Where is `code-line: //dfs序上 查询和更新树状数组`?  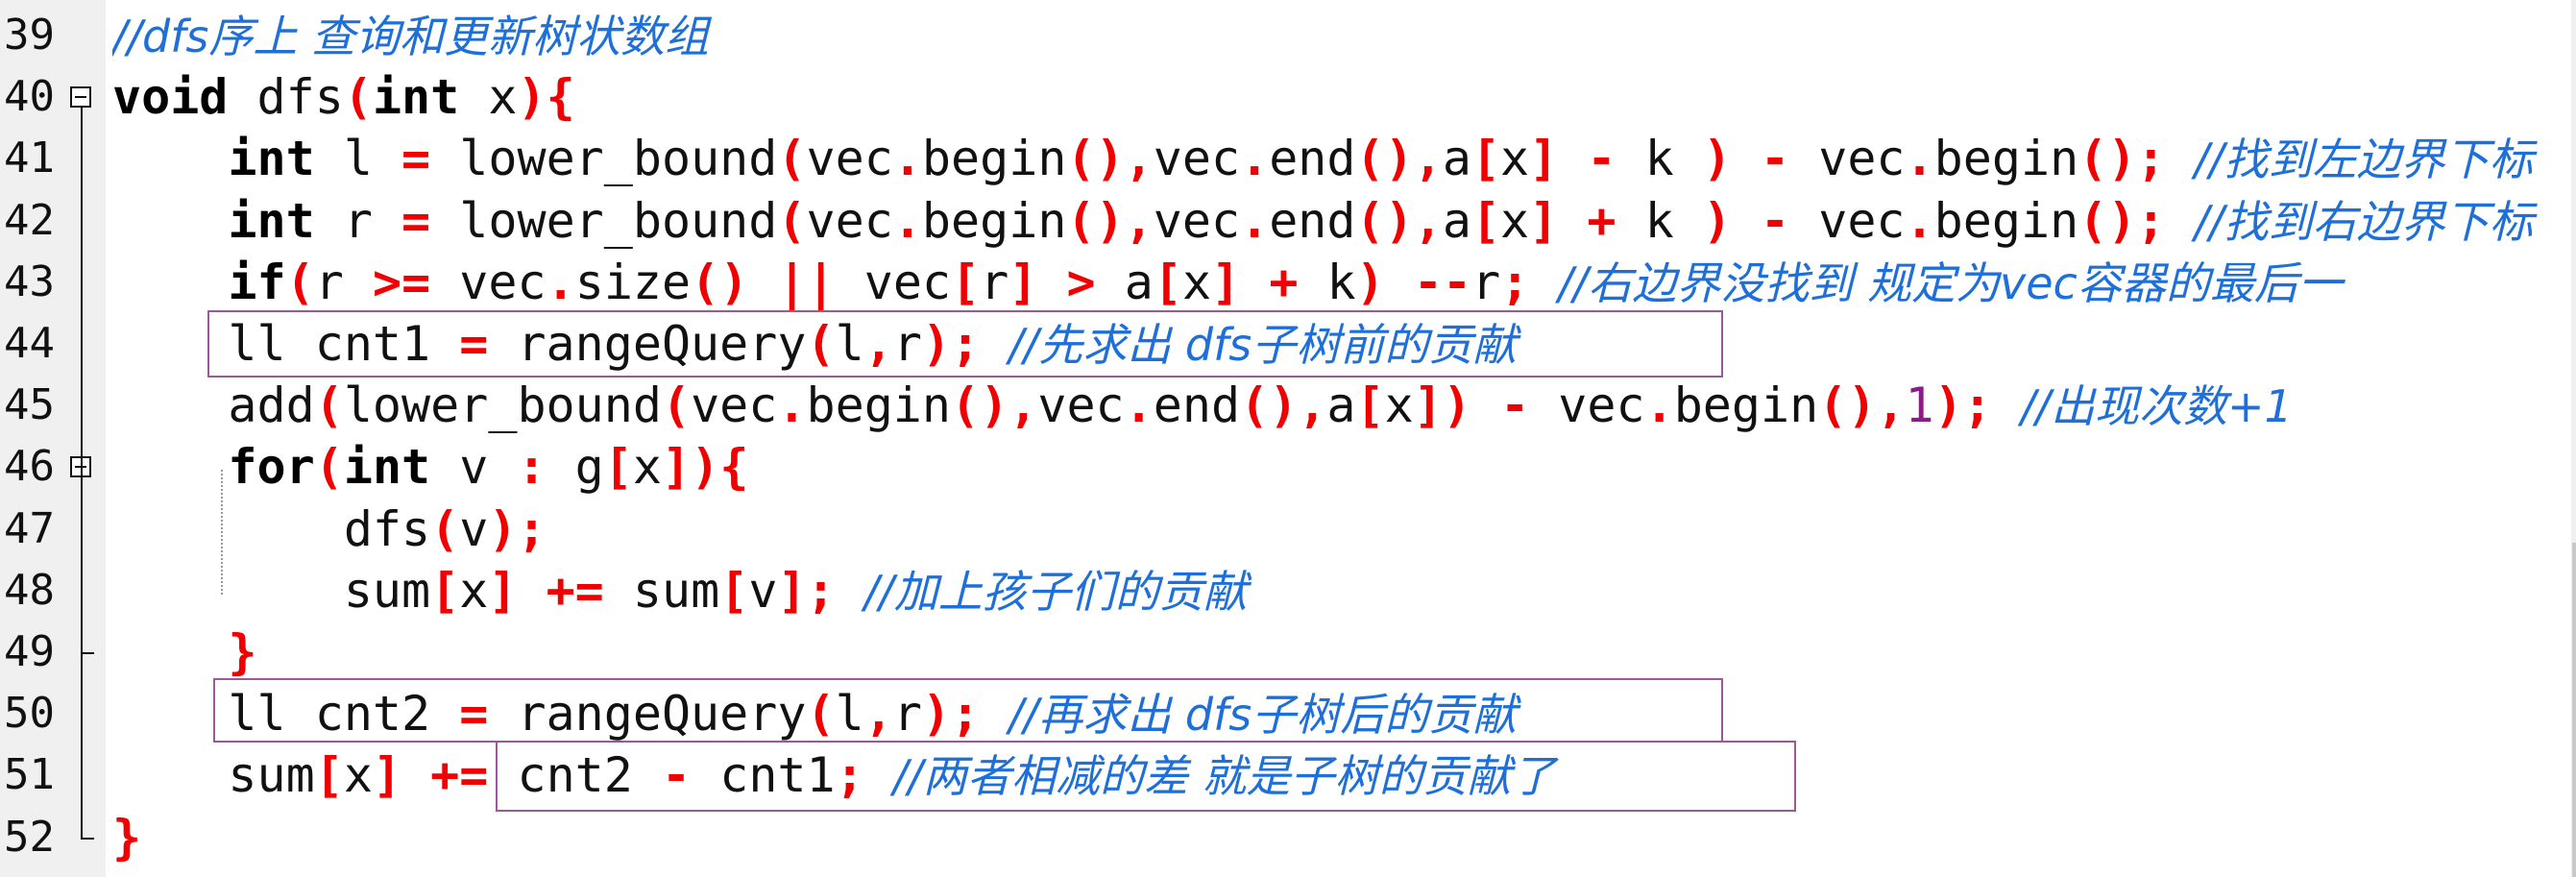 code-line: //dfs序上 查询和更新树状数组 is located at coordinates (410, 35).